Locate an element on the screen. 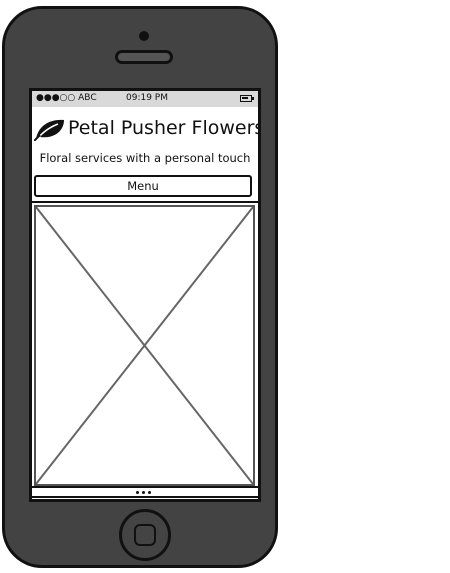 The height and width of the screenshot is (573, 450). speaker-grille is located at coordinates (144, 57).